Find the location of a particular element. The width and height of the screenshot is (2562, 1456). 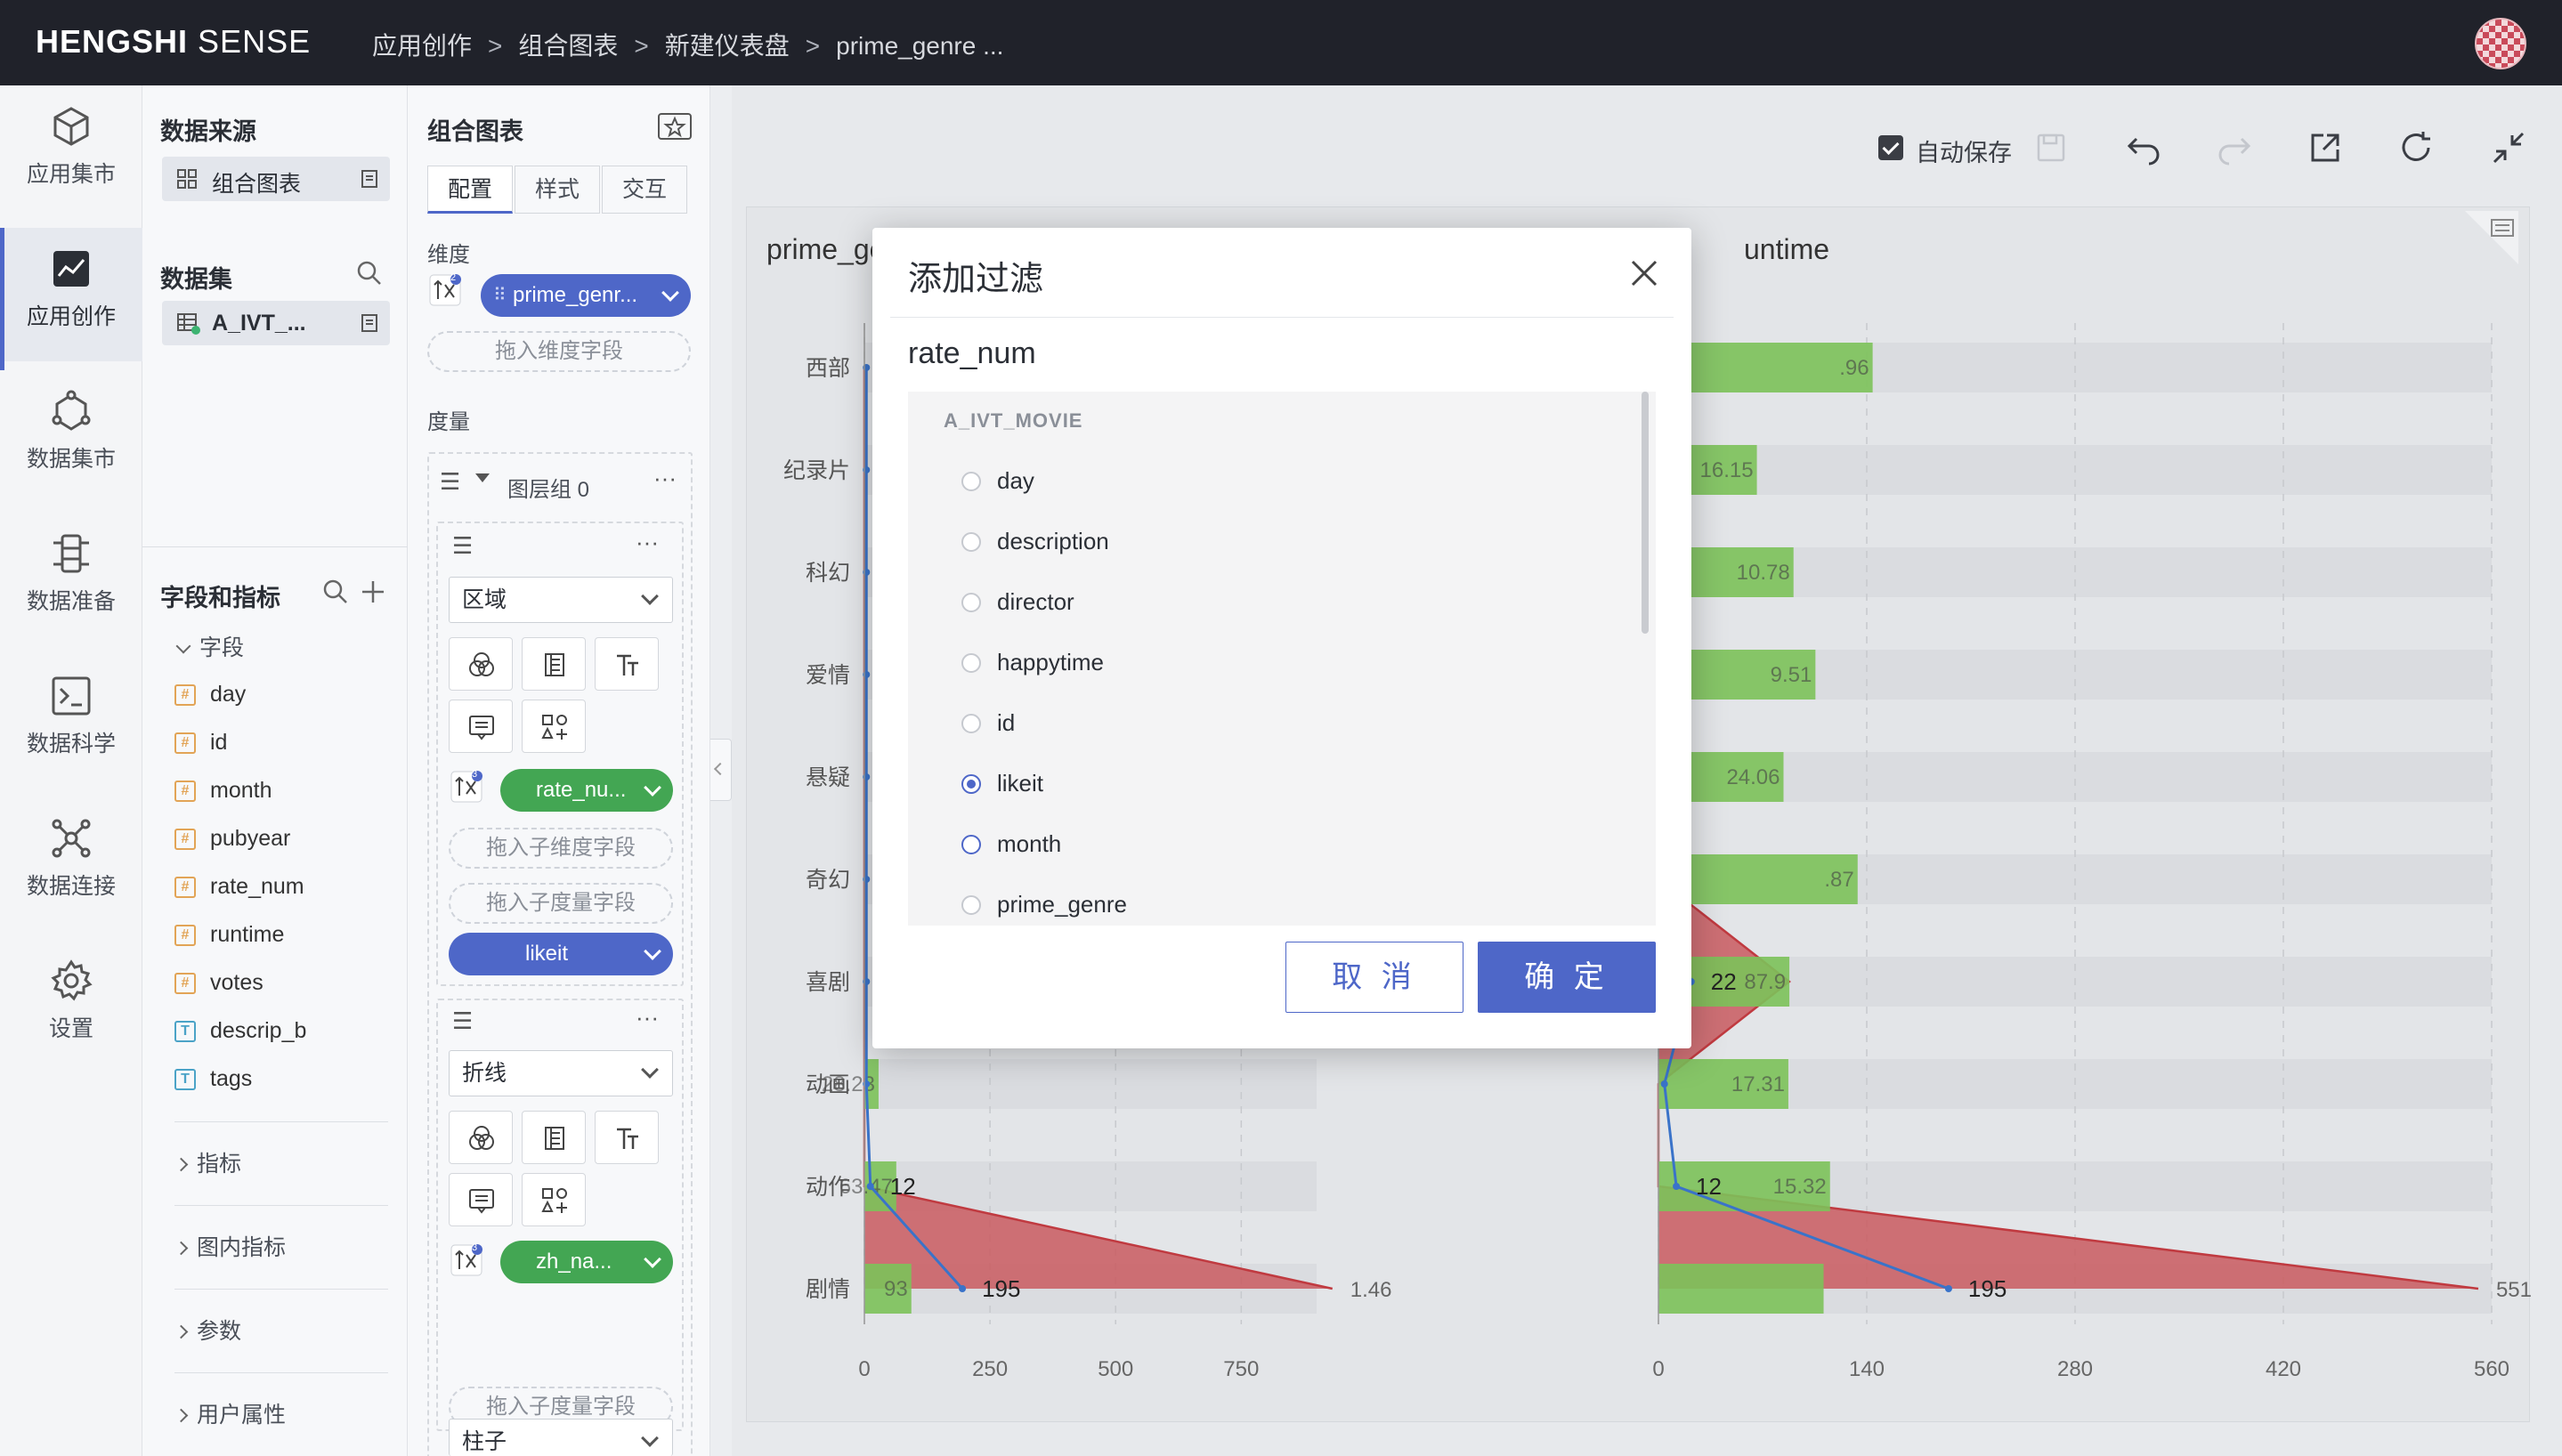

sub-measure-drop-zone: 拖入子度量字段 is located at coordinates (561, 903).